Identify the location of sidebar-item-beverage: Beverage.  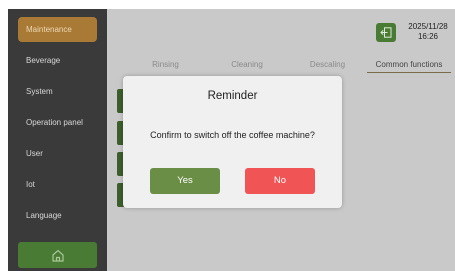
(57, 60).